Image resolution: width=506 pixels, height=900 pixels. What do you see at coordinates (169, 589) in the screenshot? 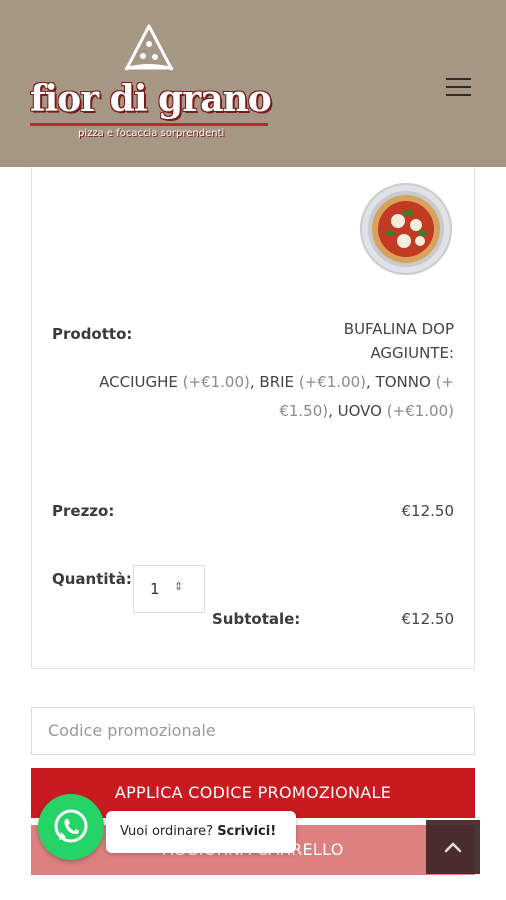
I see `quantity-stepper: 1 ⇕` at bounding box center [169, 589].